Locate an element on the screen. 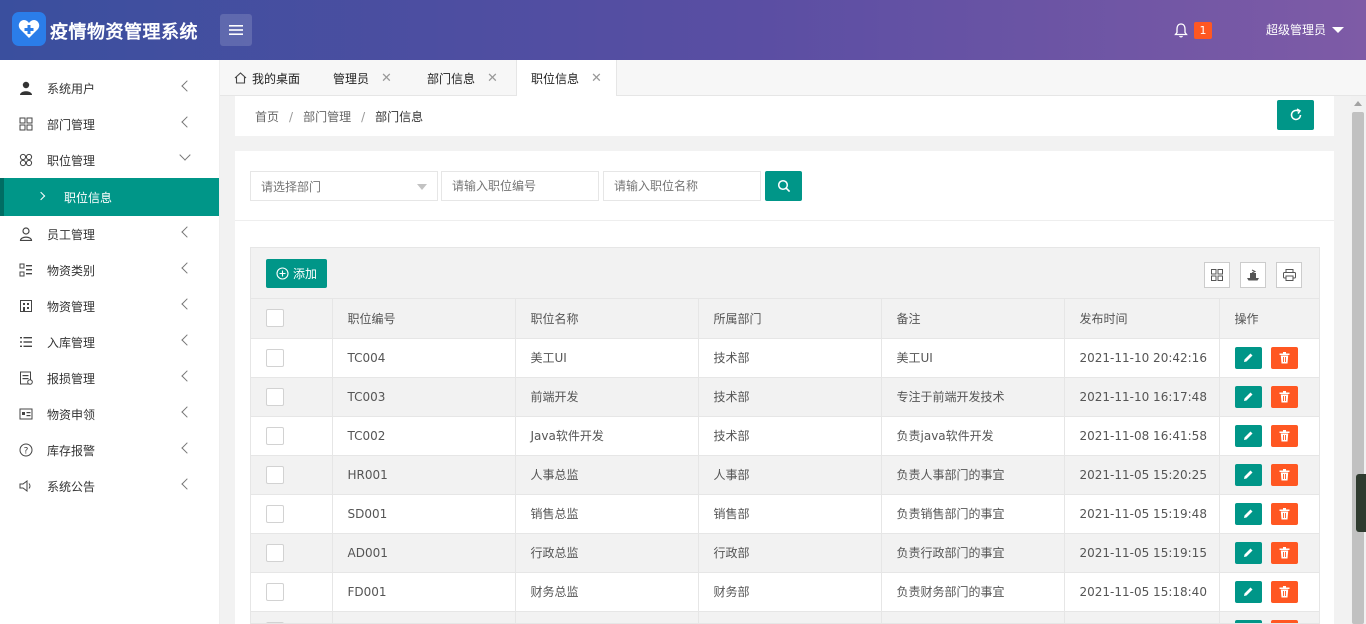 Image resolution: width=1366 pixels, height=624 pixels. tab-my-desktop: 我的桌面 is located at coordinates (267, 78).